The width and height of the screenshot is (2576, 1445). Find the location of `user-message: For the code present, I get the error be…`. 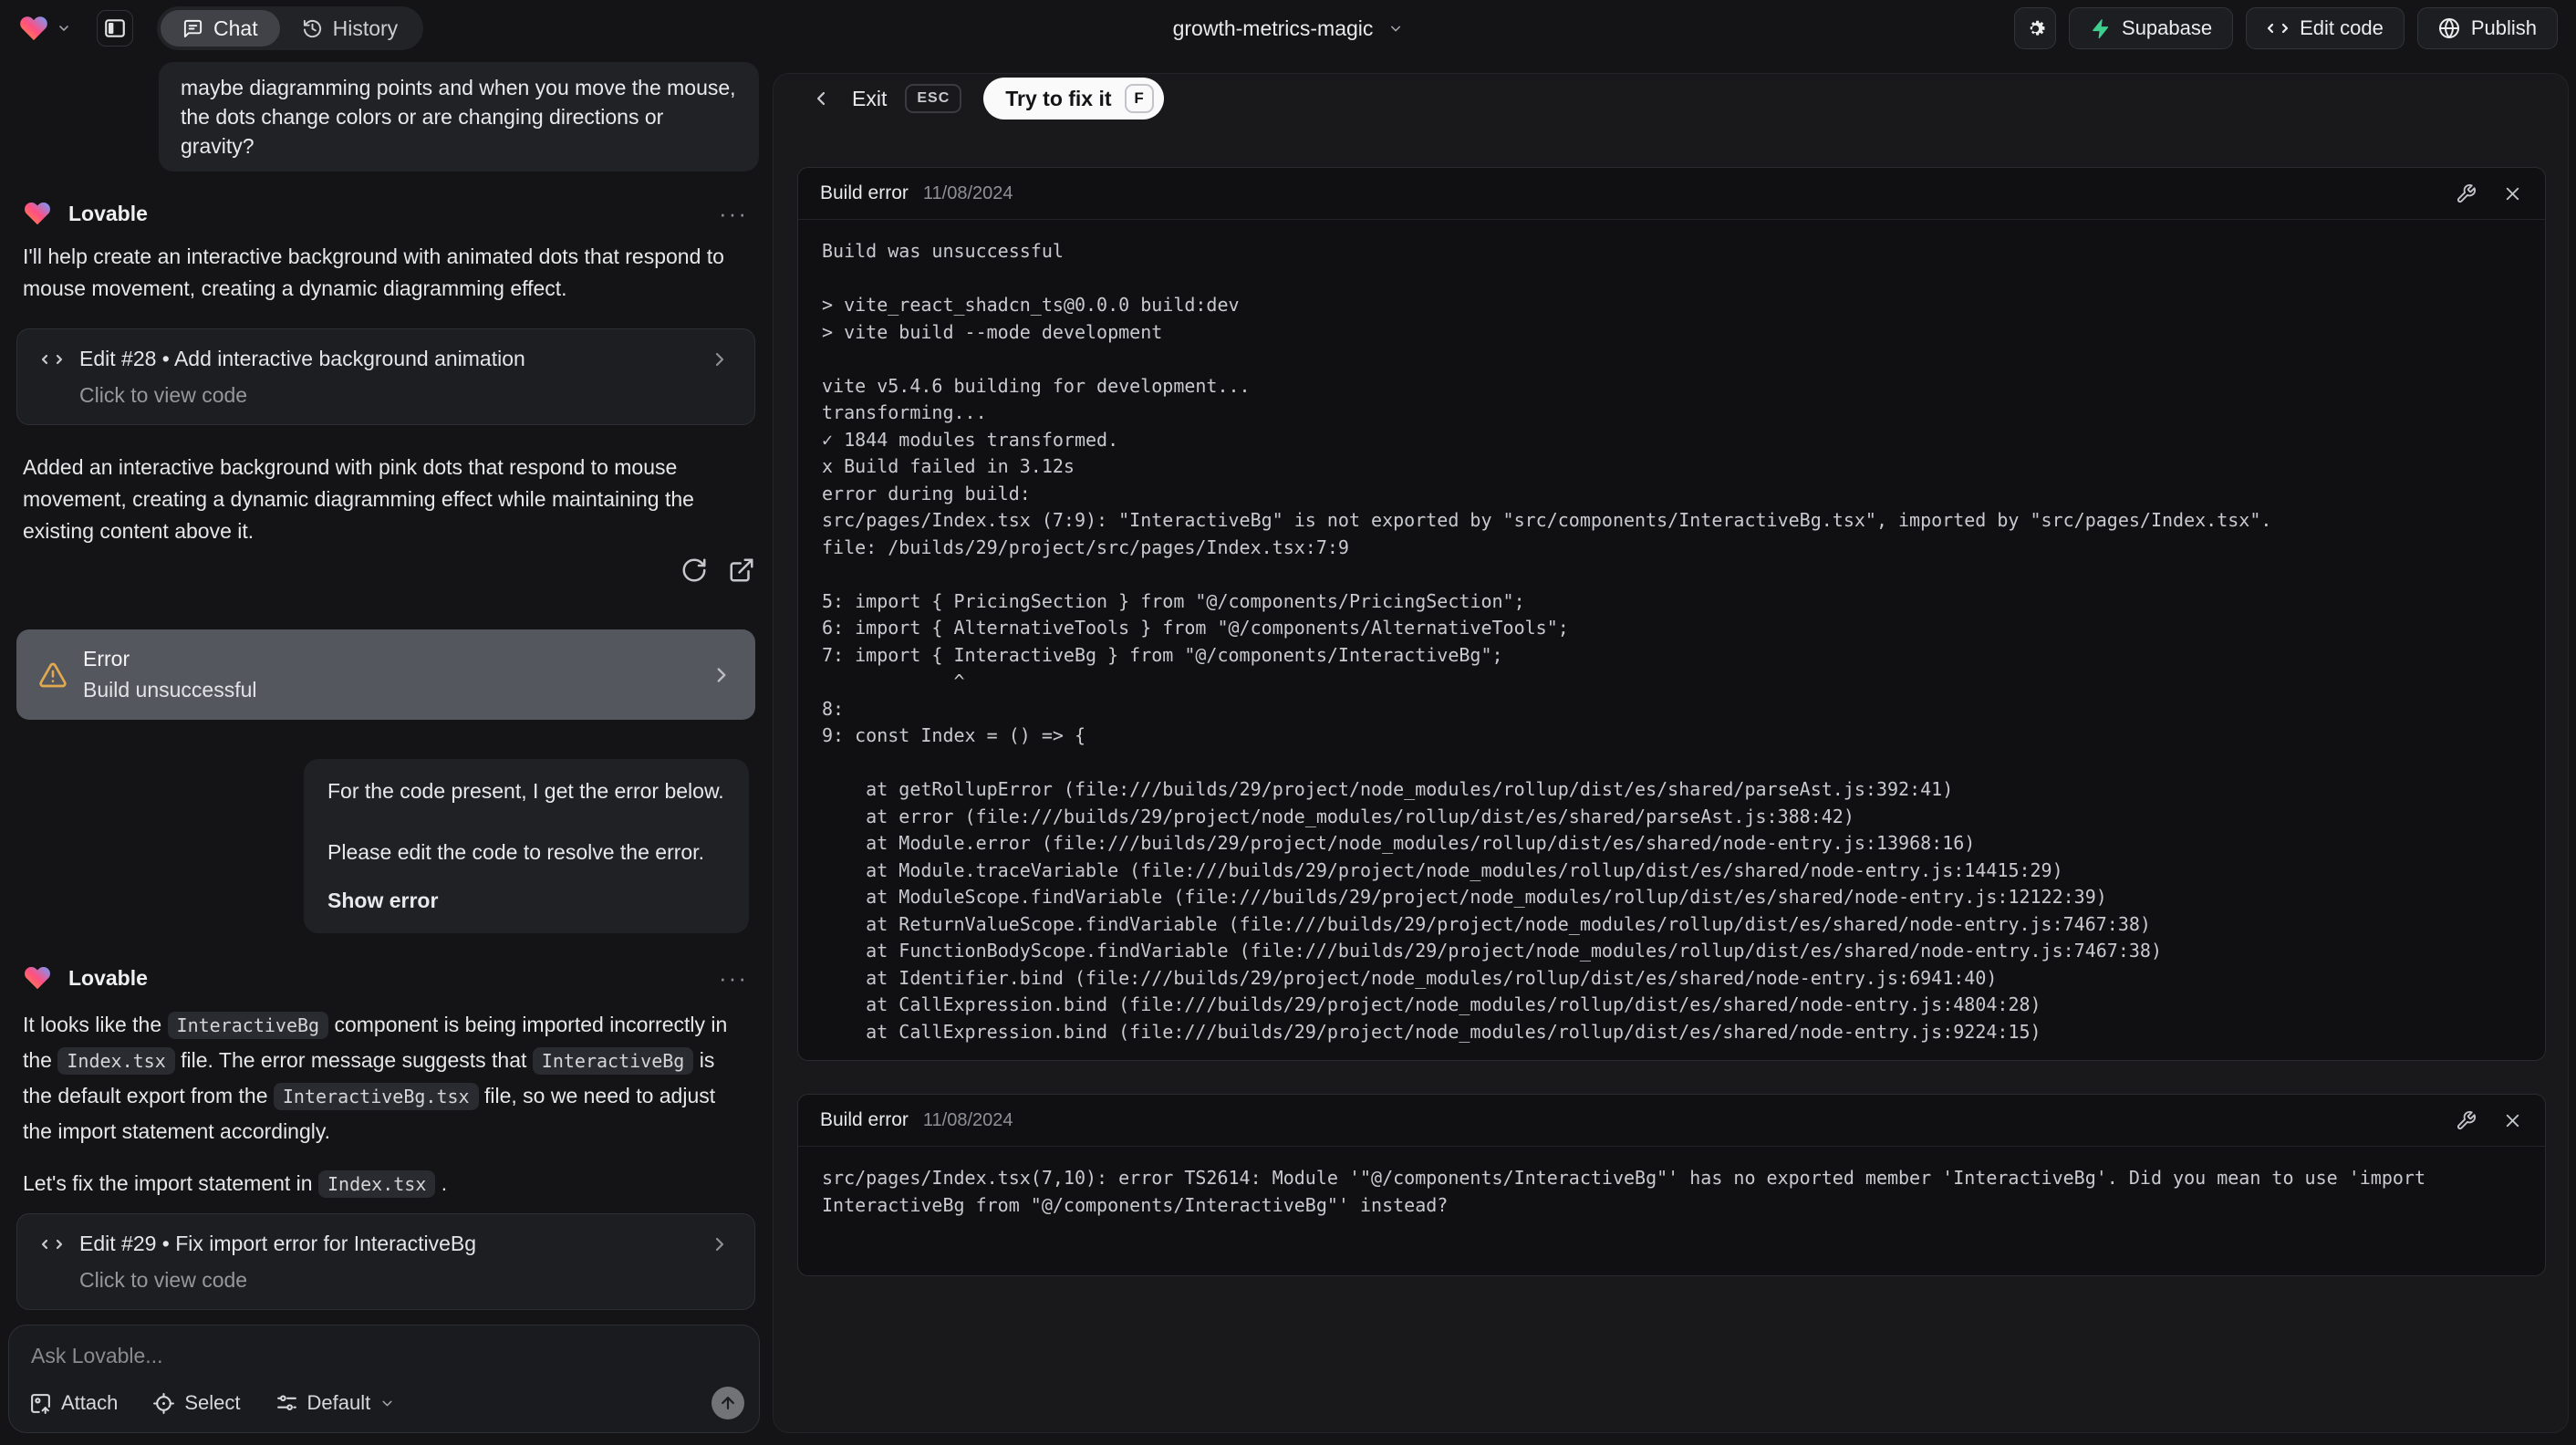

user-message: For the code present, I get the error be… is located at coordinates (526, 846).